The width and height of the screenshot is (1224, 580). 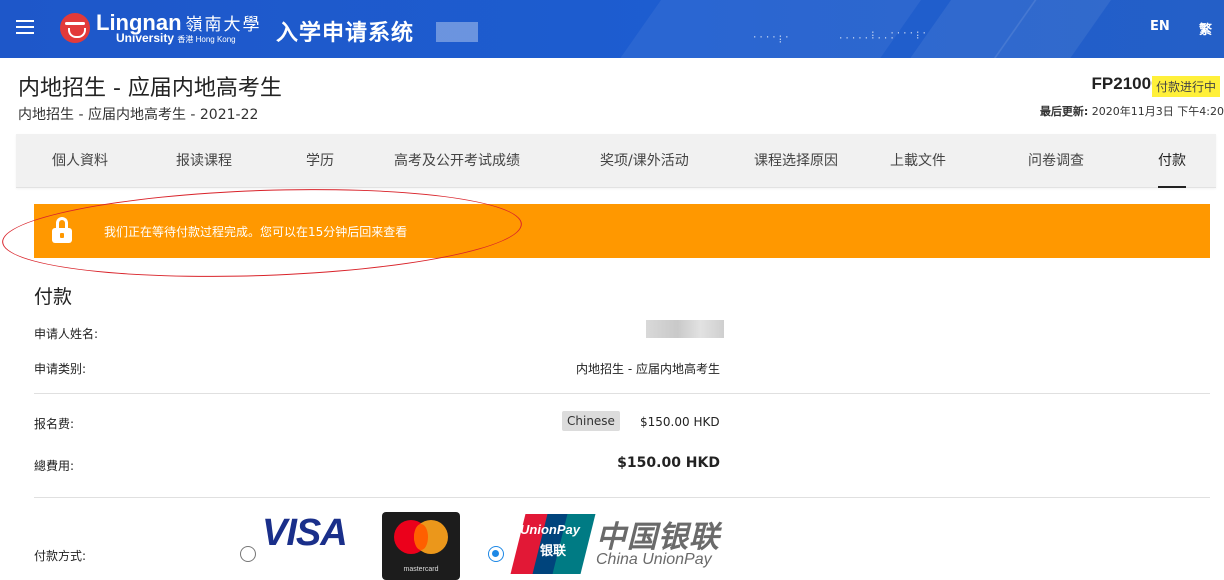 I want to click on tab-questionnaire: 问卷调查, so click(x=1056, y=161).